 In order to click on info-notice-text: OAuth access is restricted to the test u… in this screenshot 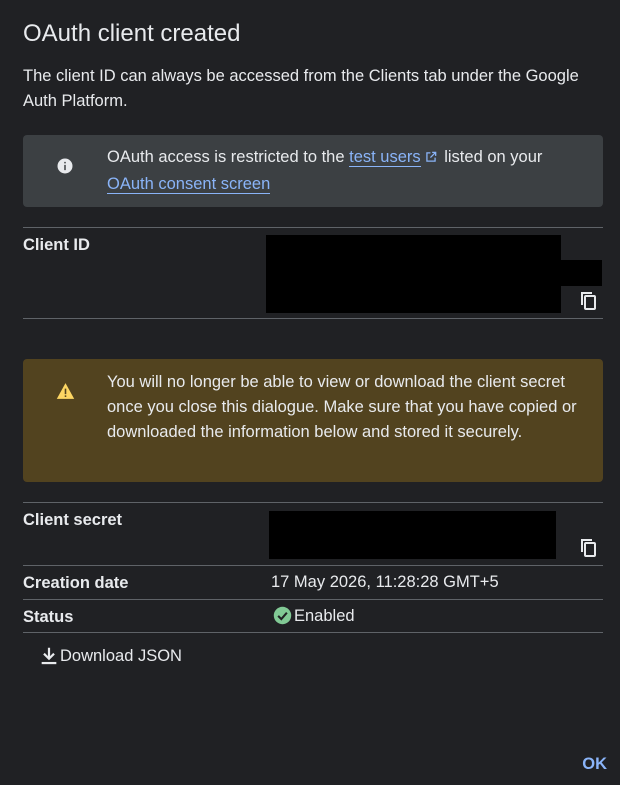, I will do `click(342, 171)`.